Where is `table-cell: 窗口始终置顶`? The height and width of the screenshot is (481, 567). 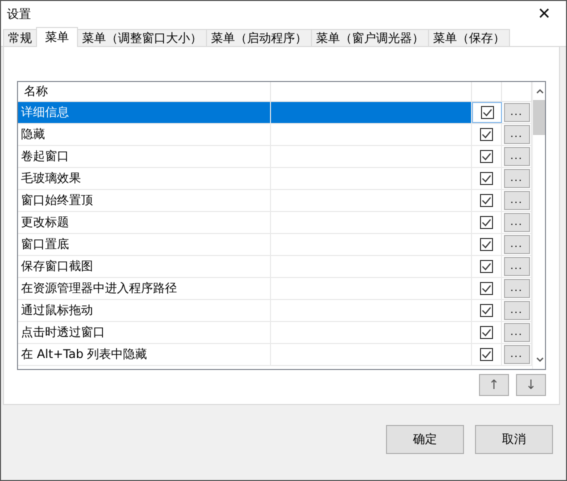 table-cell: 窗口始终置顶 is located at coordinates (144, 200).